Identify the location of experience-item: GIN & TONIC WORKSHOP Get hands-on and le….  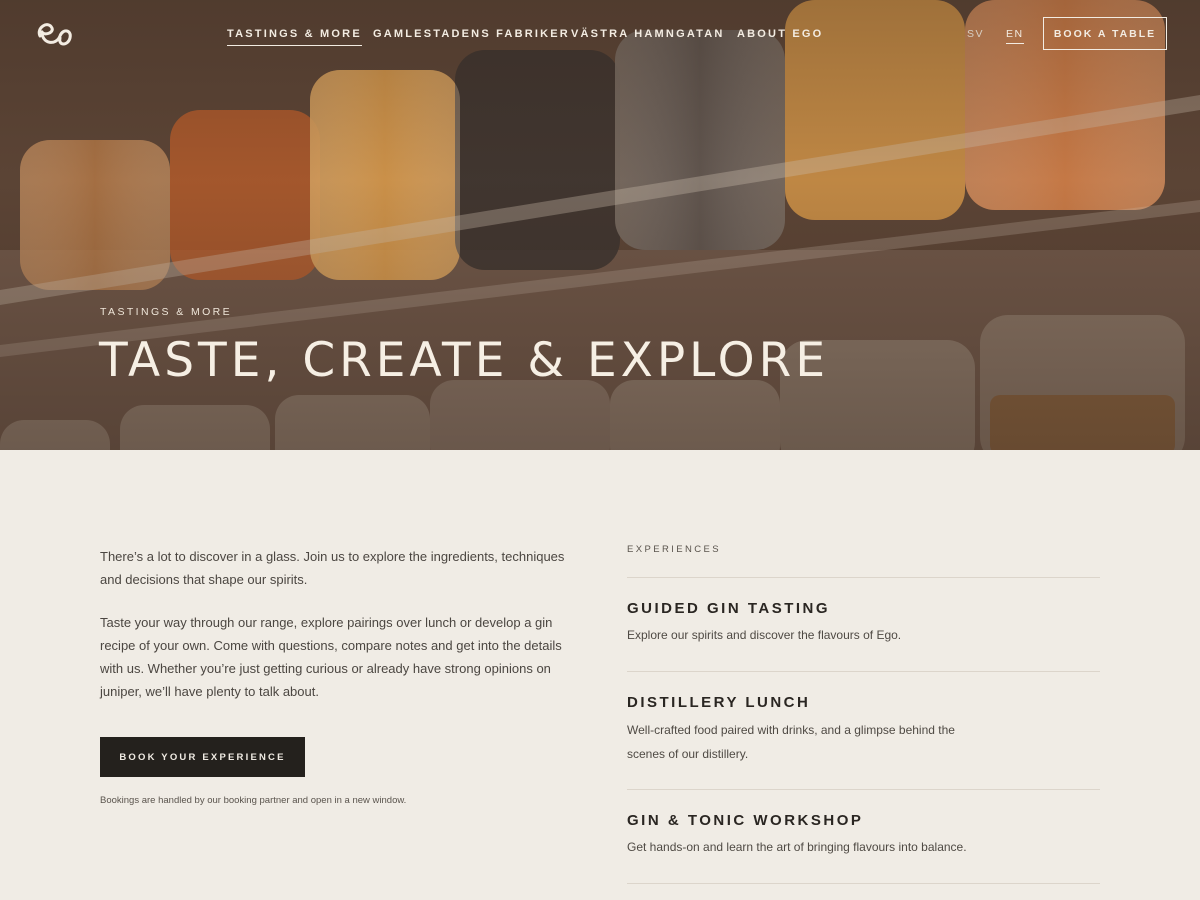
(863, 836).